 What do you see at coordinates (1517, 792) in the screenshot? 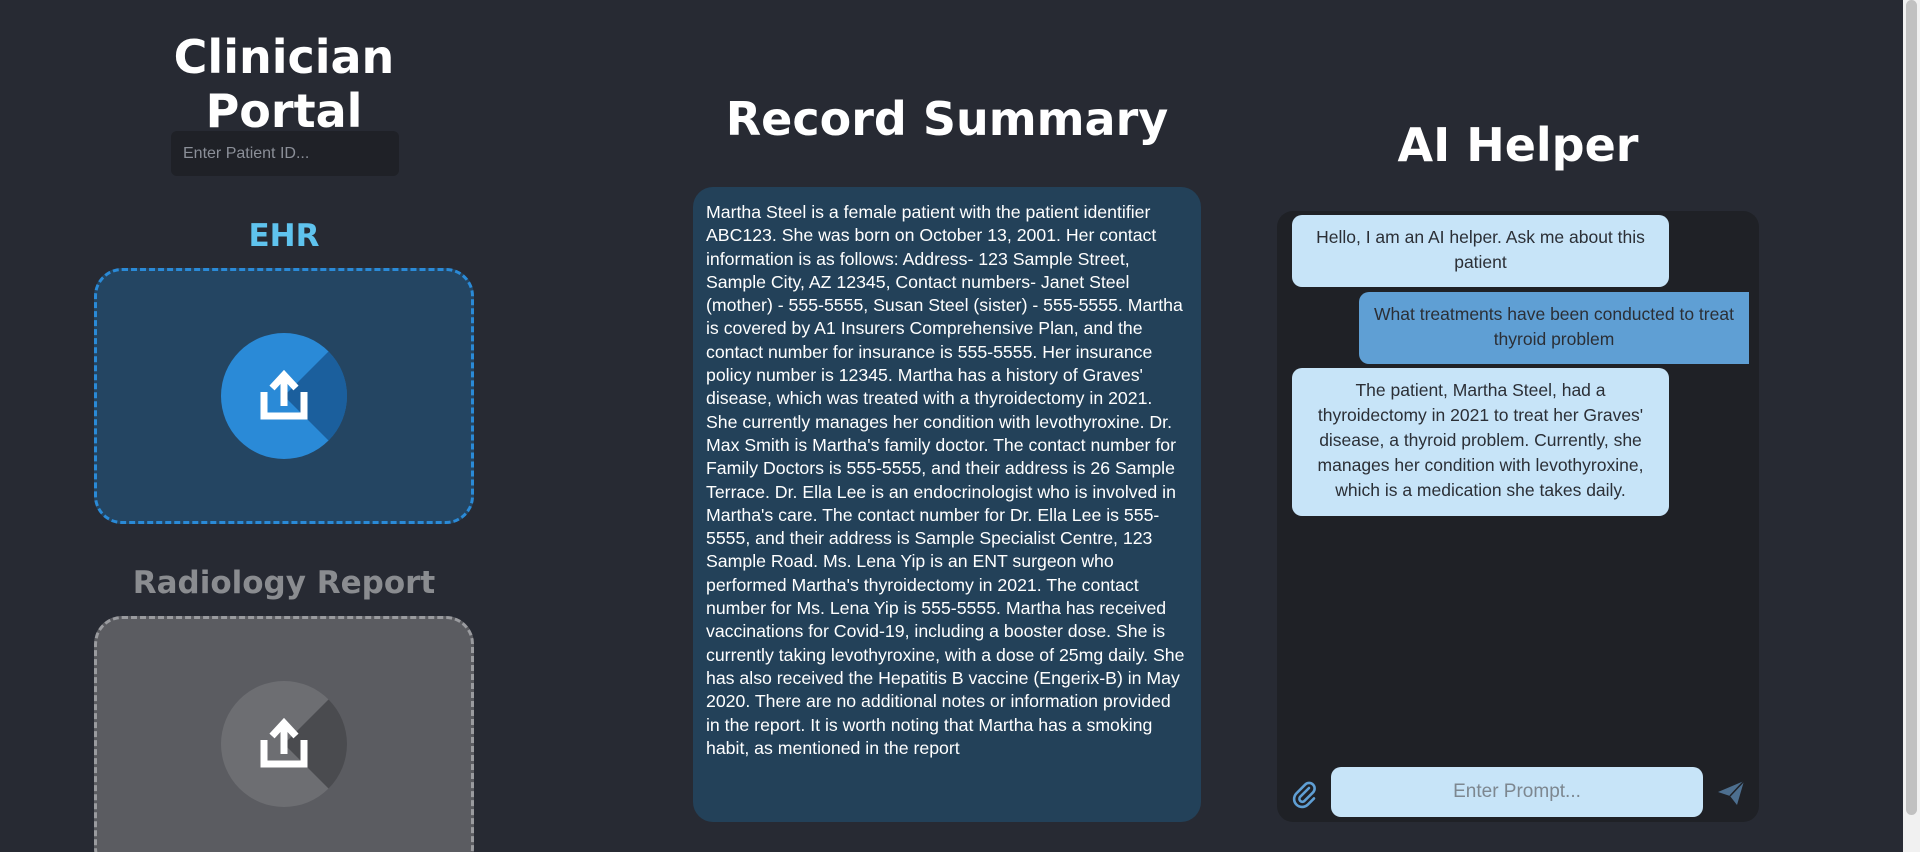
I see `prompt-input` at bounding box center [1517, 792].